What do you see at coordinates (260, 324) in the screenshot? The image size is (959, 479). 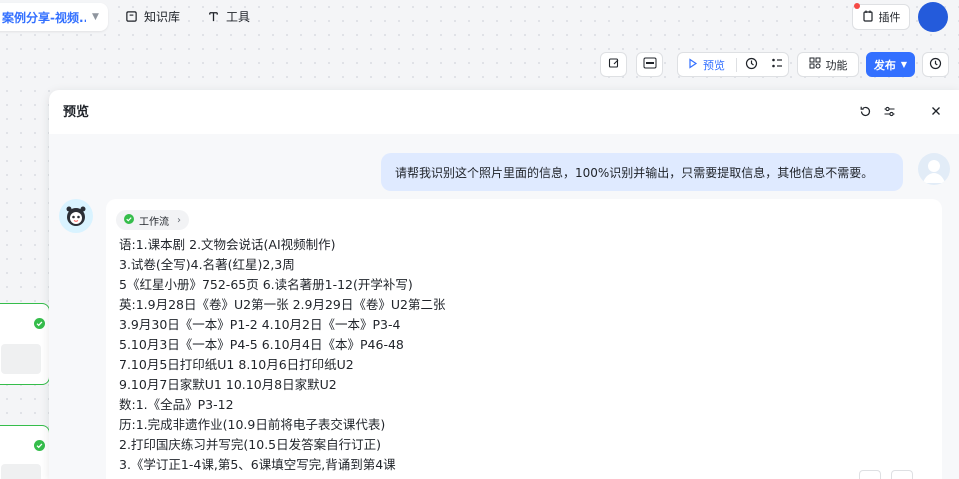 I see `response-line: 3.9月30日《一本》P1-2 4.10月2日《一本》P3-4` at bounding box center [260, 324].